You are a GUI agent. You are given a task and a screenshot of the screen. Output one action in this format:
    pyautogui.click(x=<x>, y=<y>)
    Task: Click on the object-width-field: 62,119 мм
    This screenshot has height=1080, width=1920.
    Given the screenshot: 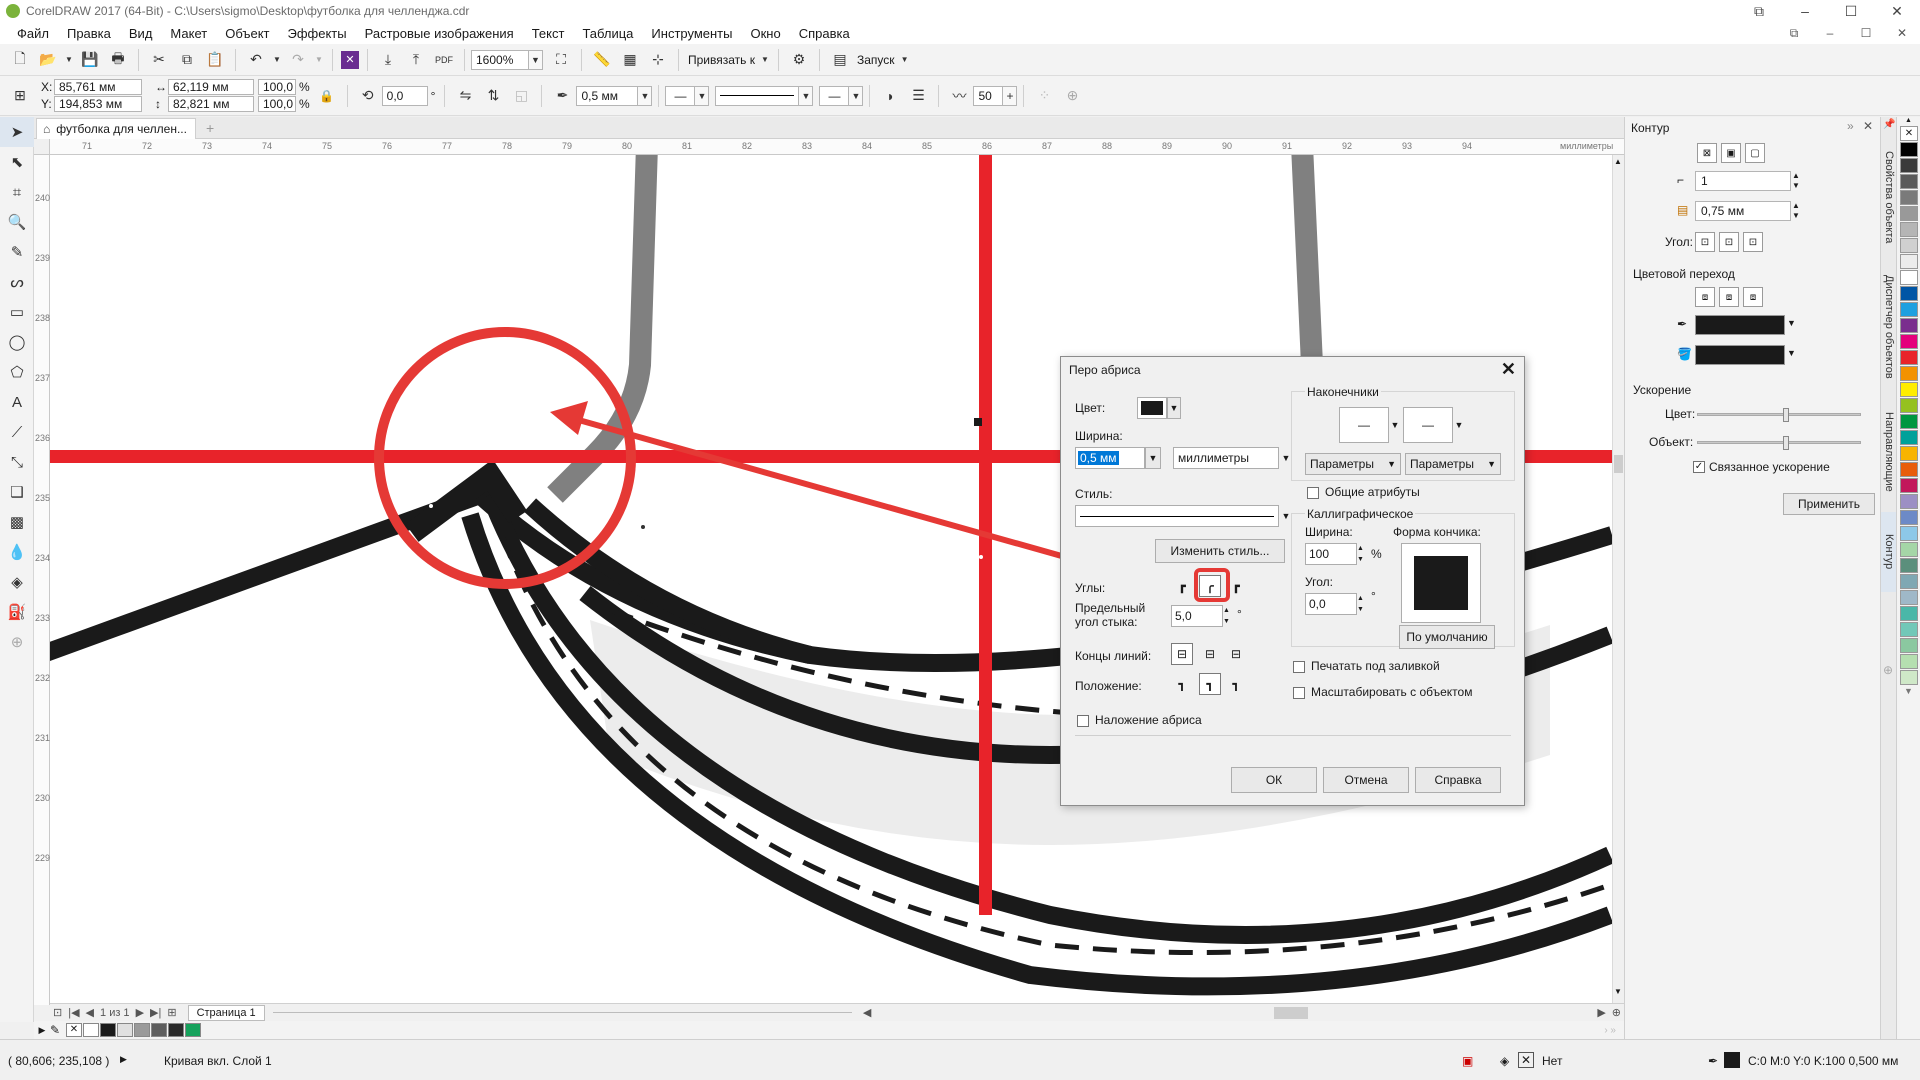 What is the action you would take?
    pyautogui.click(x=211, y=87)
    